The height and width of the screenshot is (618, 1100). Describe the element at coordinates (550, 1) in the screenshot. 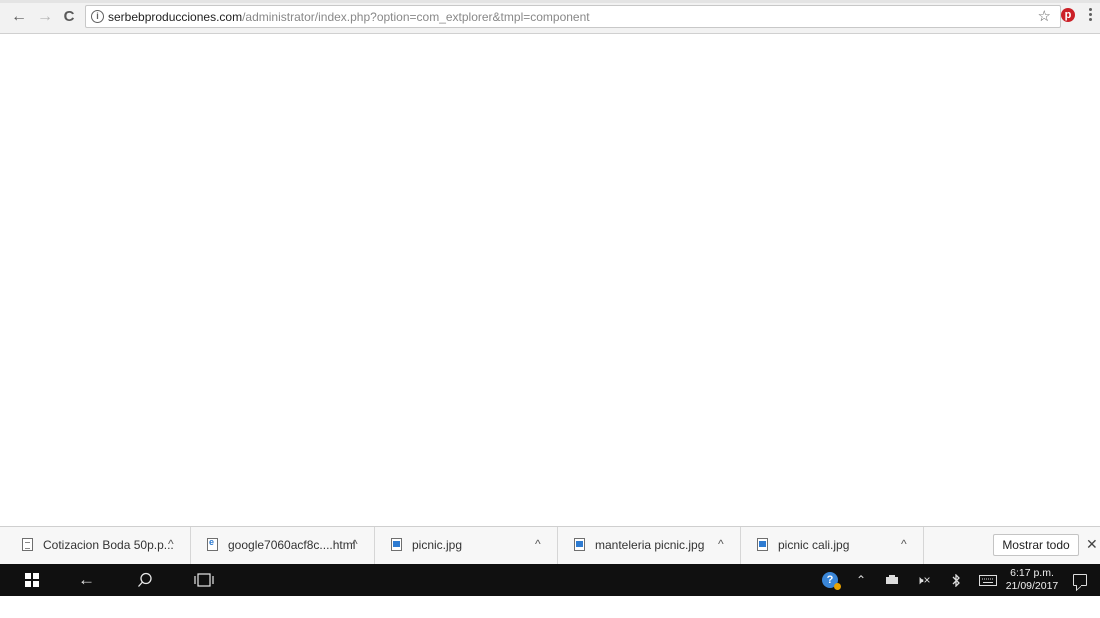

I see `tab-strip-edge` at that location.